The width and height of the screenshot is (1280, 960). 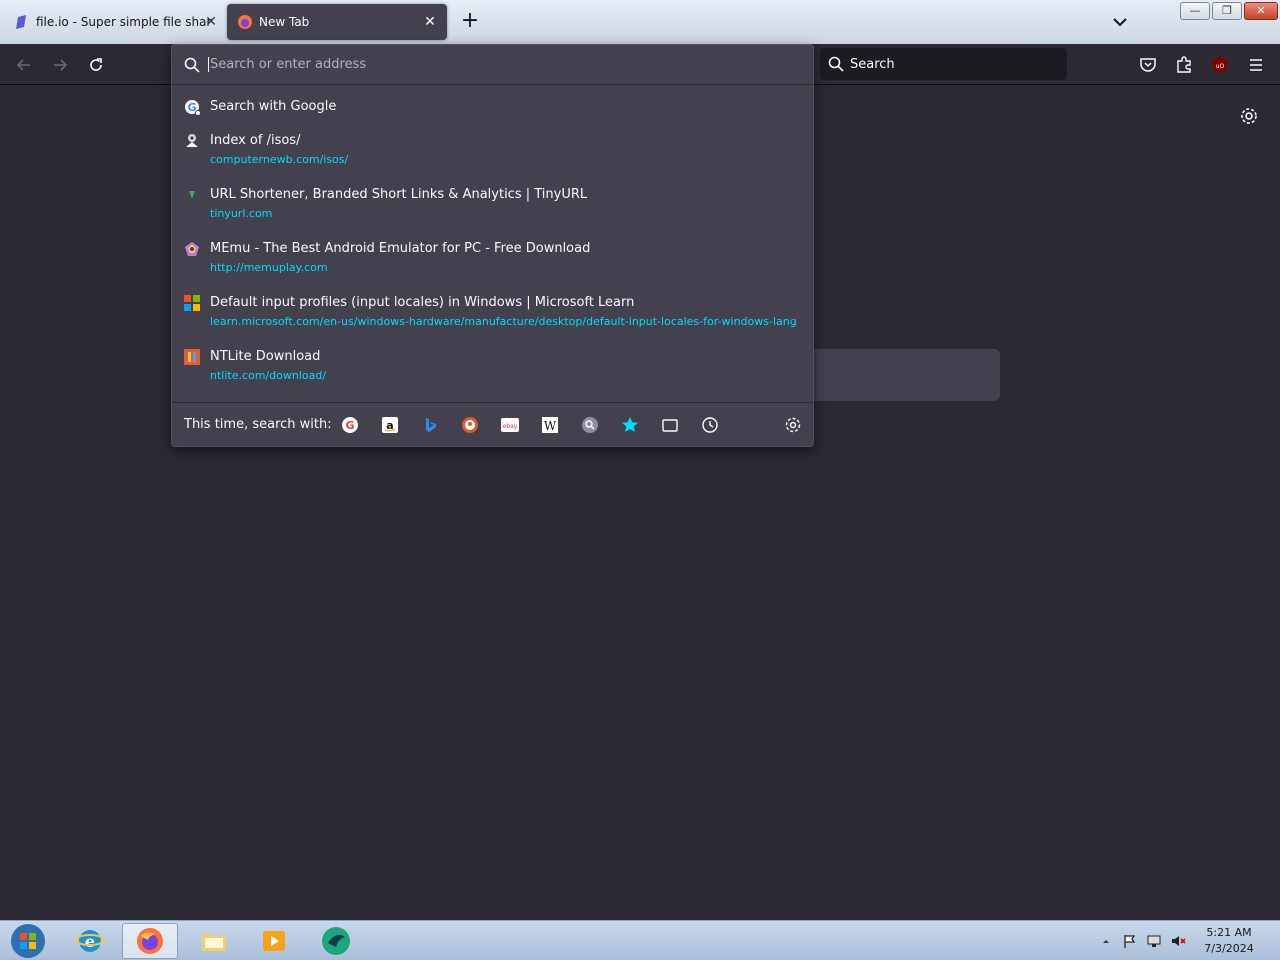 I want to click on list-all-tabs-button, so click(x=1120, y=22).